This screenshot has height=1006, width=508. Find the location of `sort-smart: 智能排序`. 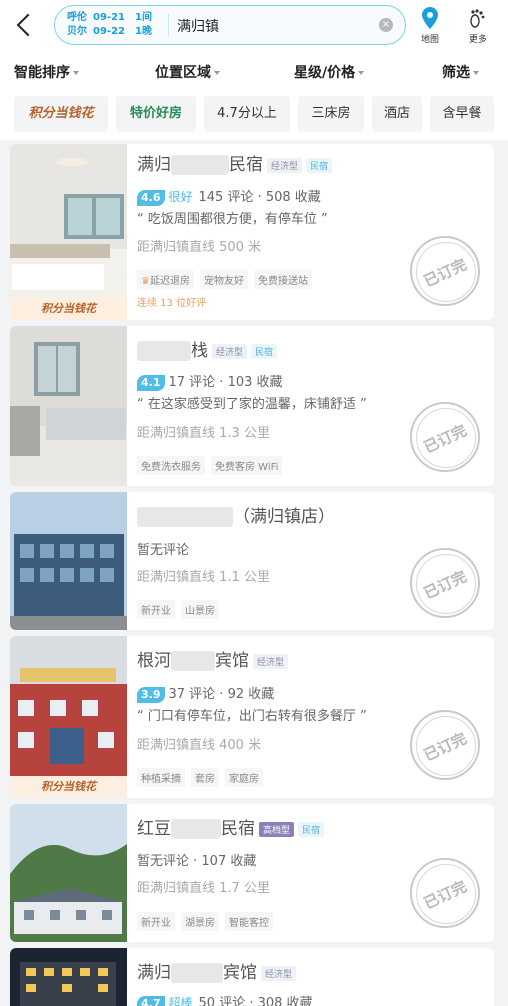

sort-smart: 智能排序 is located at coordinates (46, 72).